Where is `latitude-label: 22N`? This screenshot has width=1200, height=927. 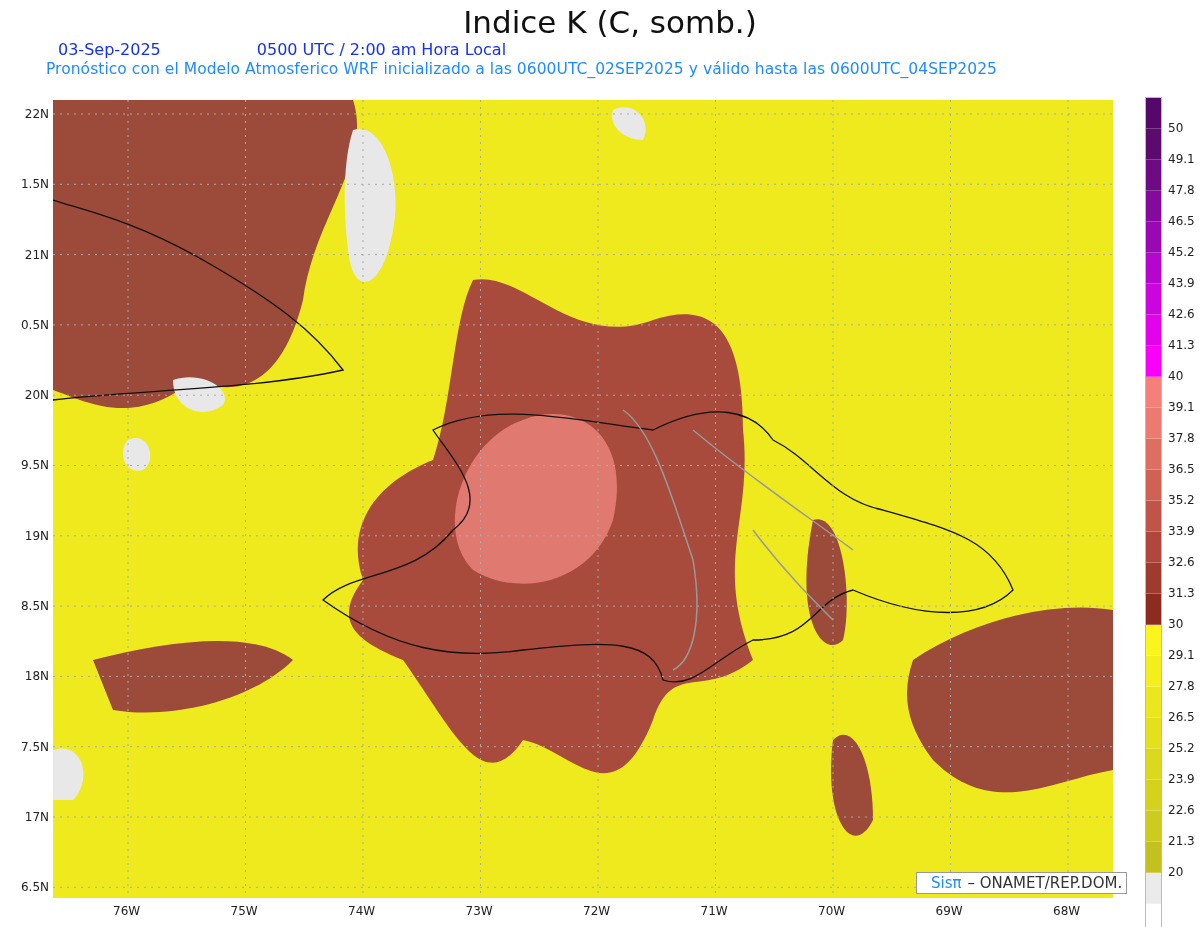
latitude-label: 22N is located at coordinates (37, 115).